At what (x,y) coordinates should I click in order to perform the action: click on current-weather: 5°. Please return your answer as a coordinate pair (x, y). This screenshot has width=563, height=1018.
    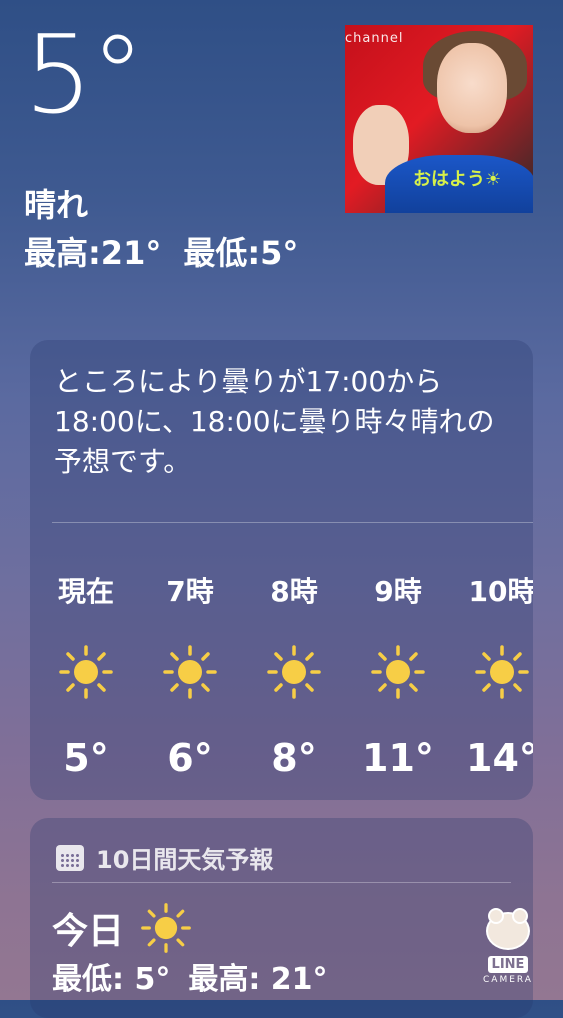
    Looking at the image, I should click on (84, 75).